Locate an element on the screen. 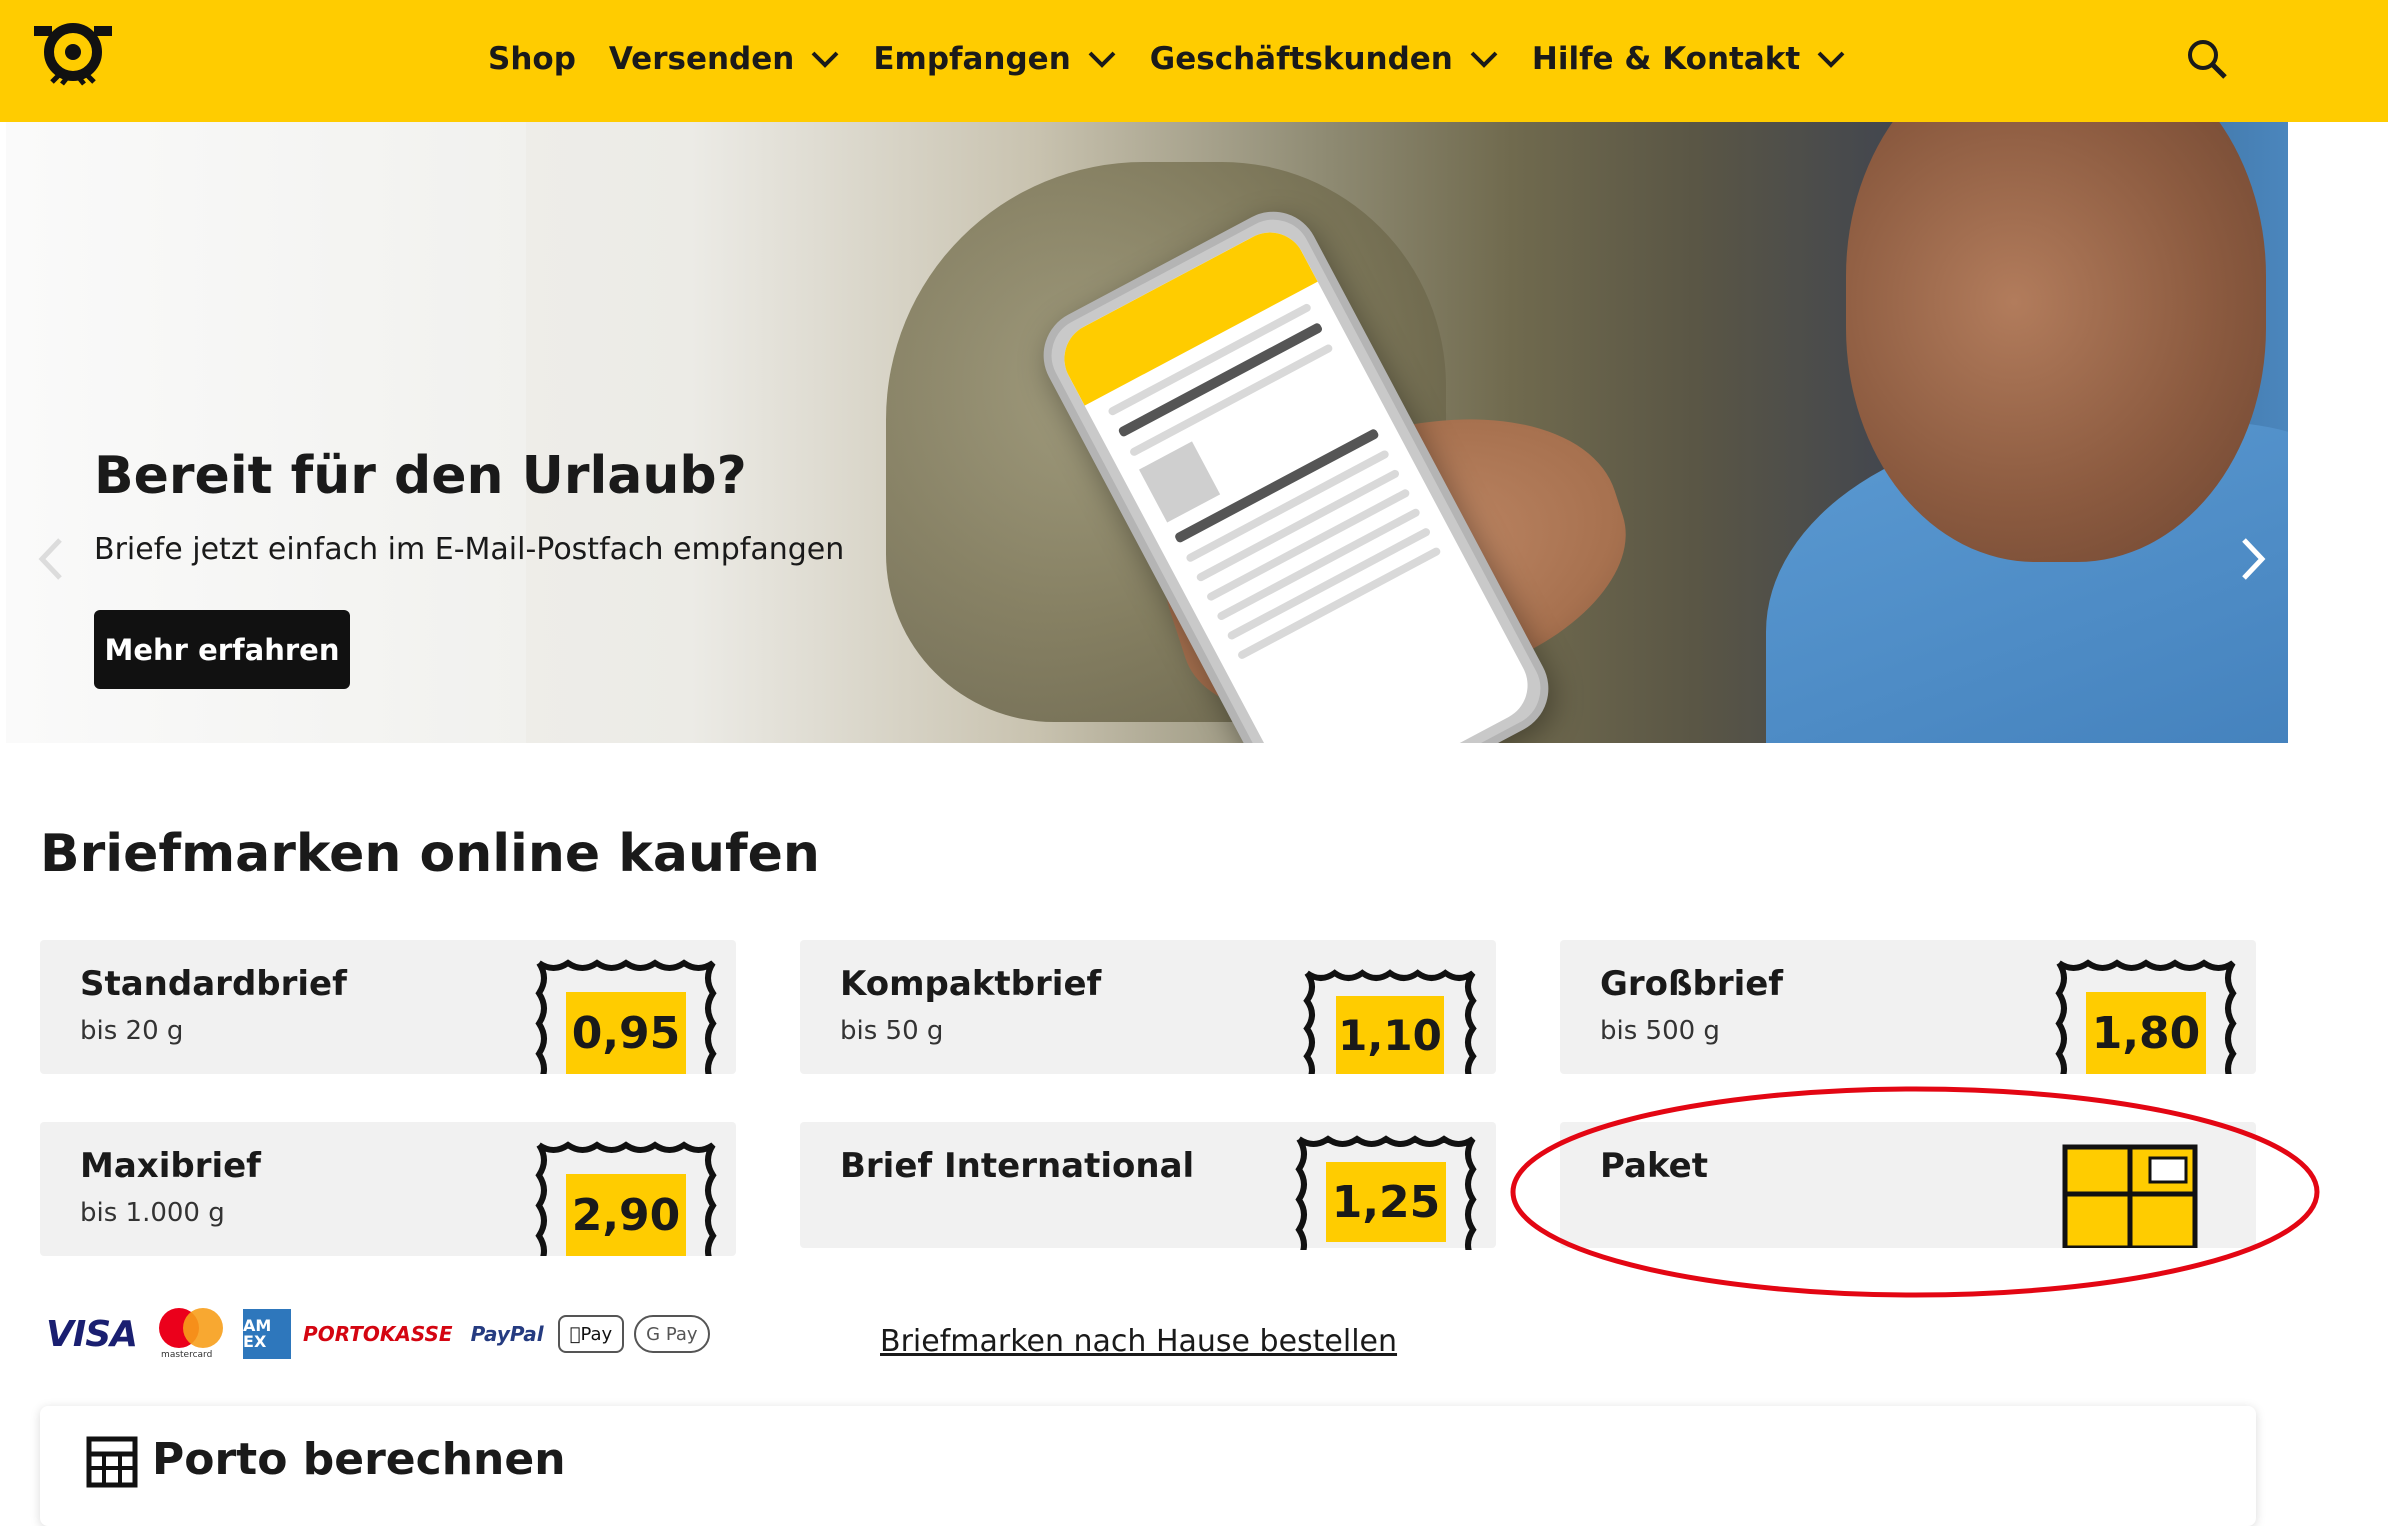 The width and height of the screenshot is (2388, 1526). nav-geschaeftskunden: Geschäftskunden is located at coordinates (1324, 59).